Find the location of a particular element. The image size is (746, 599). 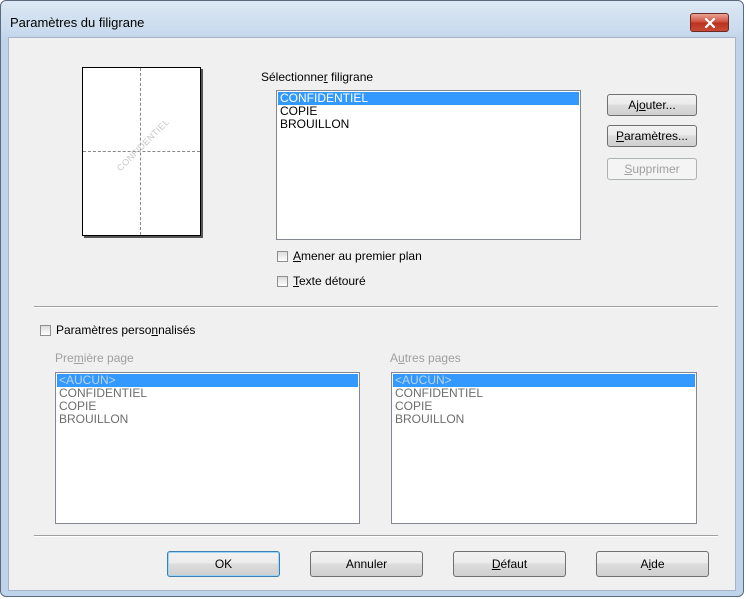

select-watermark-label: Sélectionner filigrane is located at coordinates (317, 77).